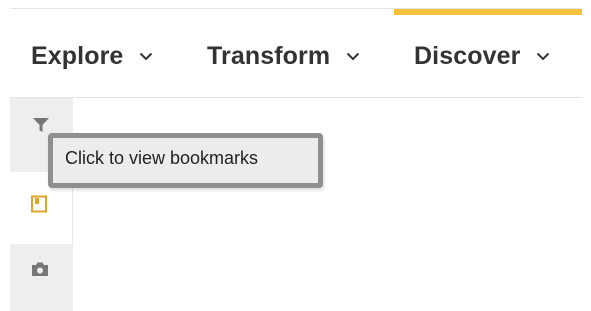 The height and width of the screenshot is (311, 591). I want to click on snapshot-button, so click(41, 277).